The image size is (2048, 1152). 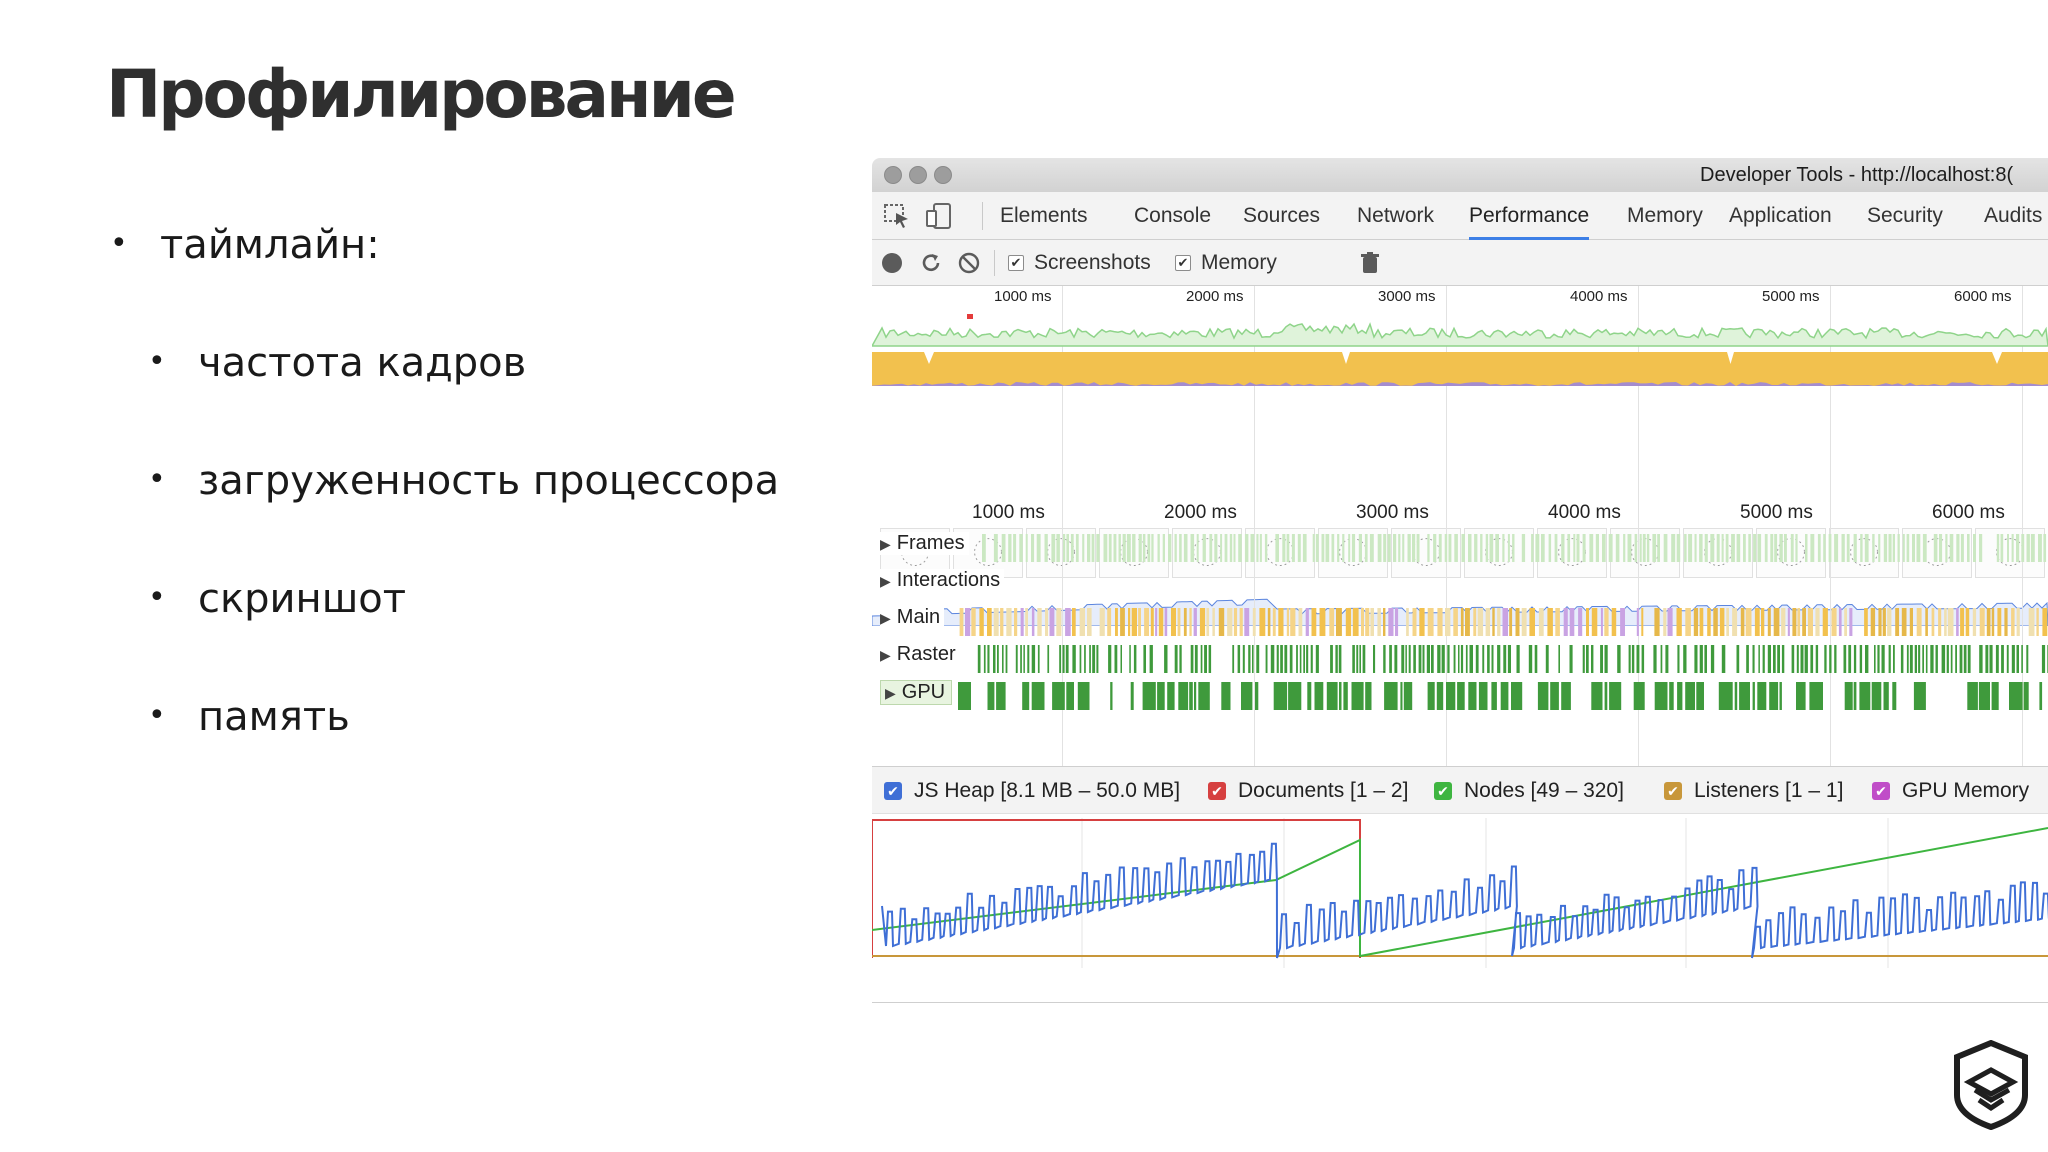 I want to click on tab-network: Network, so click(x=1395, y=222).